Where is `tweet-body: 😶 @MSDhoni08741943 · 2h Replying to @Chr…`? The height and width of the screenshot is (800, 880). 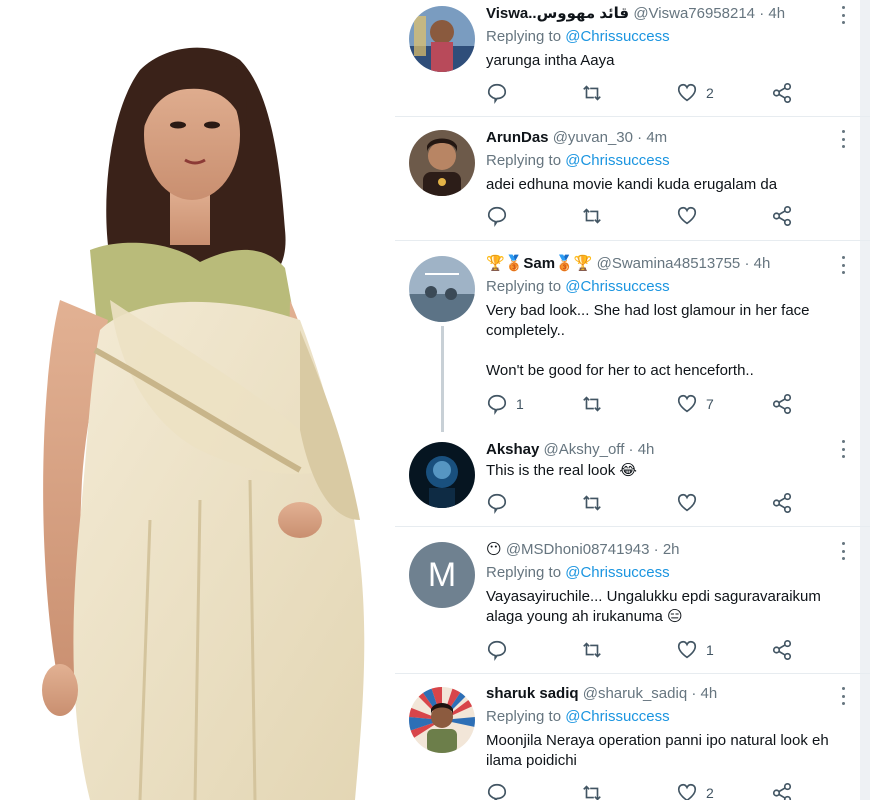 tweet-body: 😶 @MSDhoni08741943 · 2h Replying to @Chr… is located at coordinates (668, 583).